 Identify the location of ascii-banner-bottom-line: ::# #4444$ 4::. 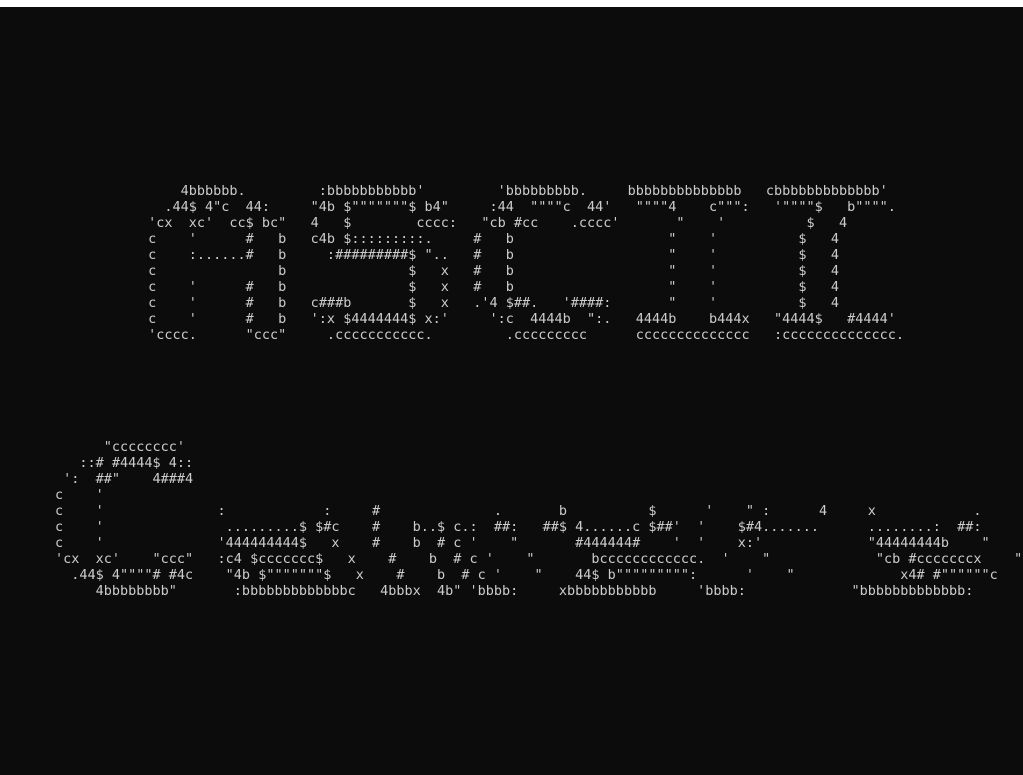
(124, 463).